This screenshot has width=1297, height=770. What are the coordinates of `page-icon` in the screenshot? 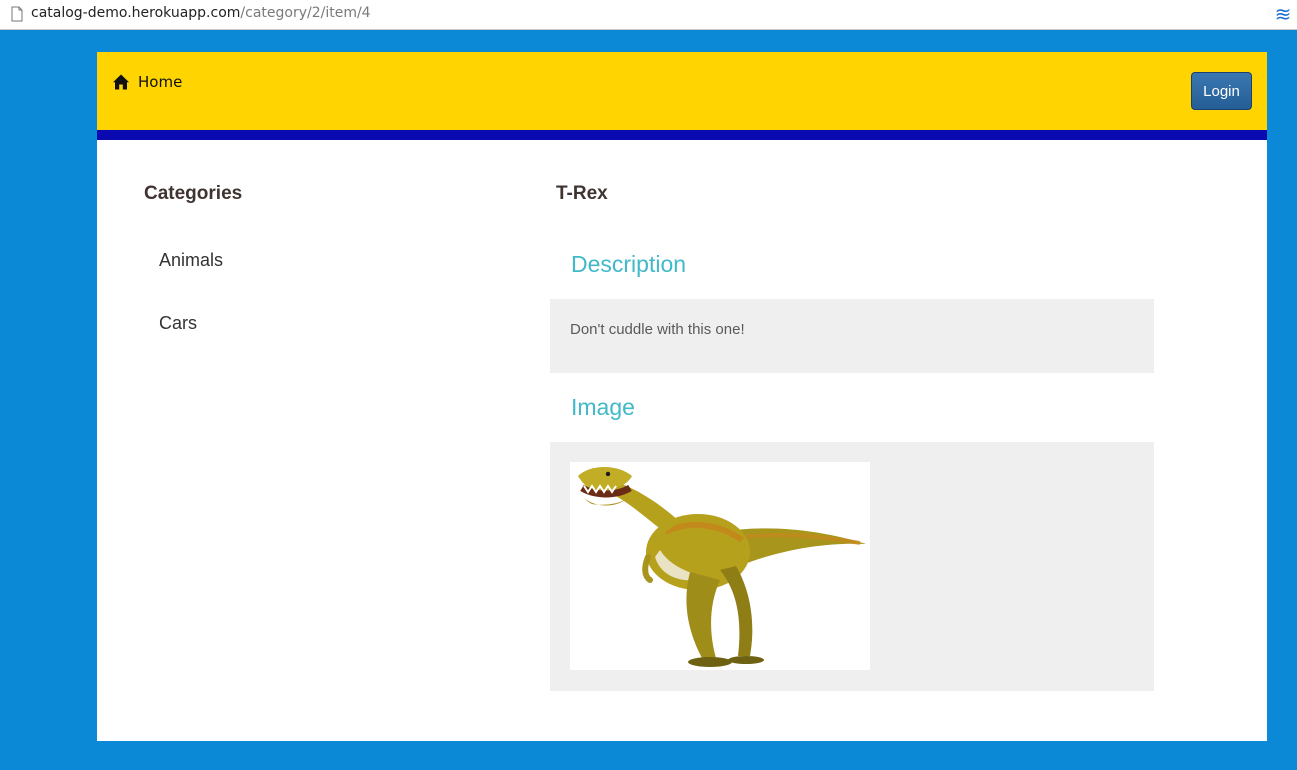 It's located at (17, 14).